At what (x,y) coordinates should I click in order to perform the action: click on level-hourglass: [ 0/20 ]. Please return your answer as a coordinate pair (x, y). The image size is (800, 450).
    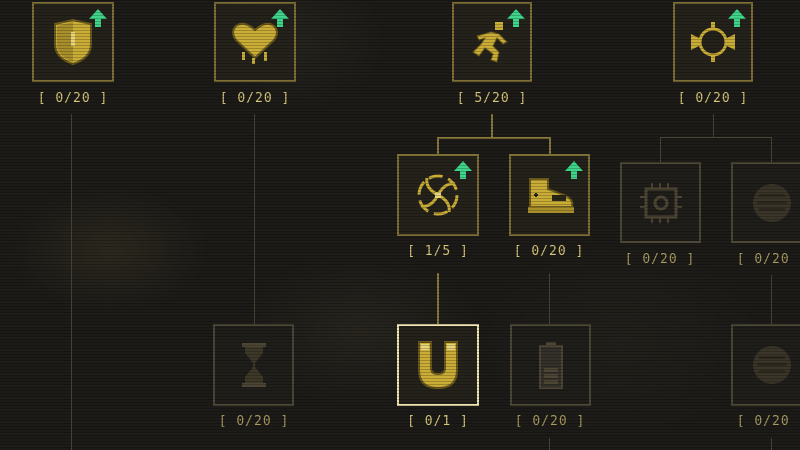
    Looking at the image, I should click on (254, 421).